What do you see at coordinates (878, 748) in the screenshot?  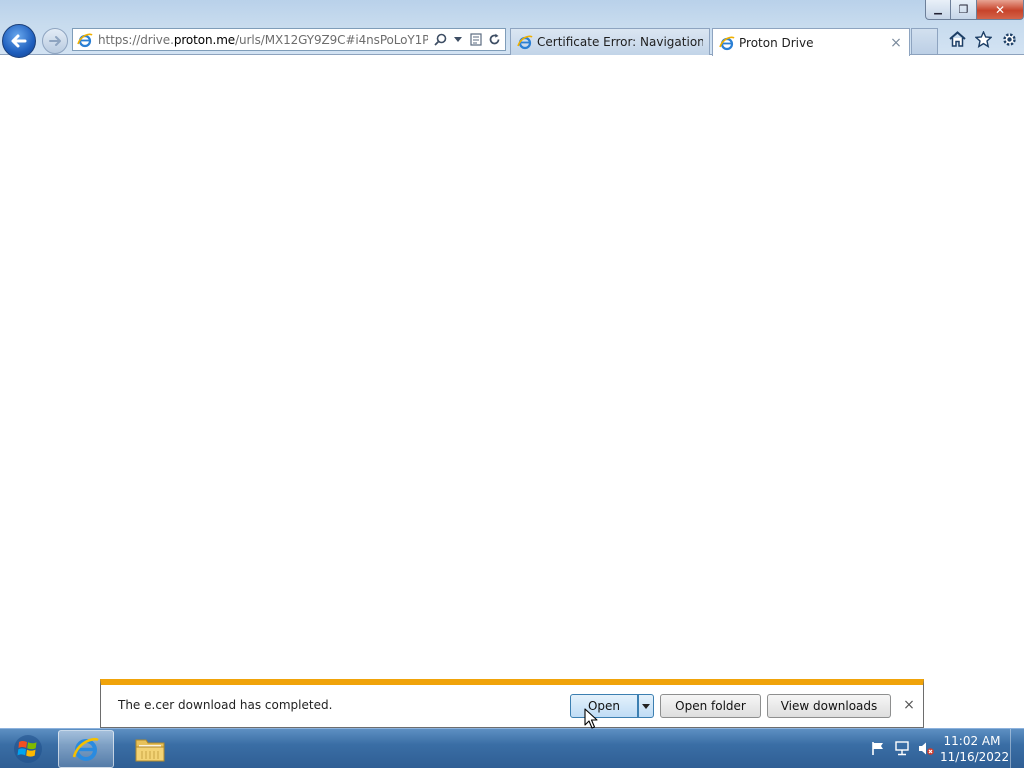 I see `action-center-flag-icon` at bounding box center [878, 748].